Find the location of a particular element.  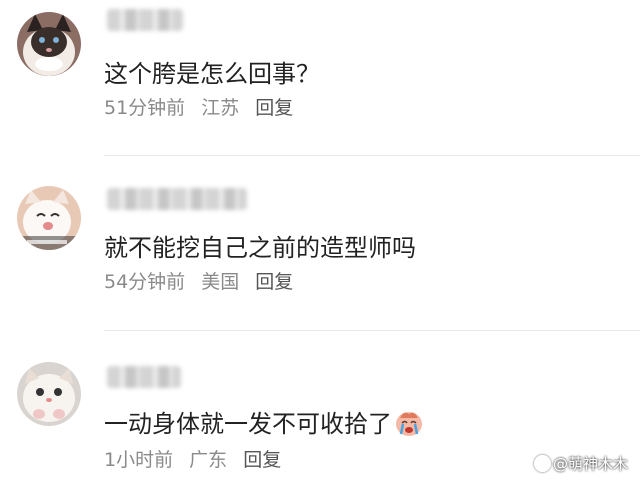

comment-meta: 1小时前 广东 回复 is located at coordinates (197, 460).